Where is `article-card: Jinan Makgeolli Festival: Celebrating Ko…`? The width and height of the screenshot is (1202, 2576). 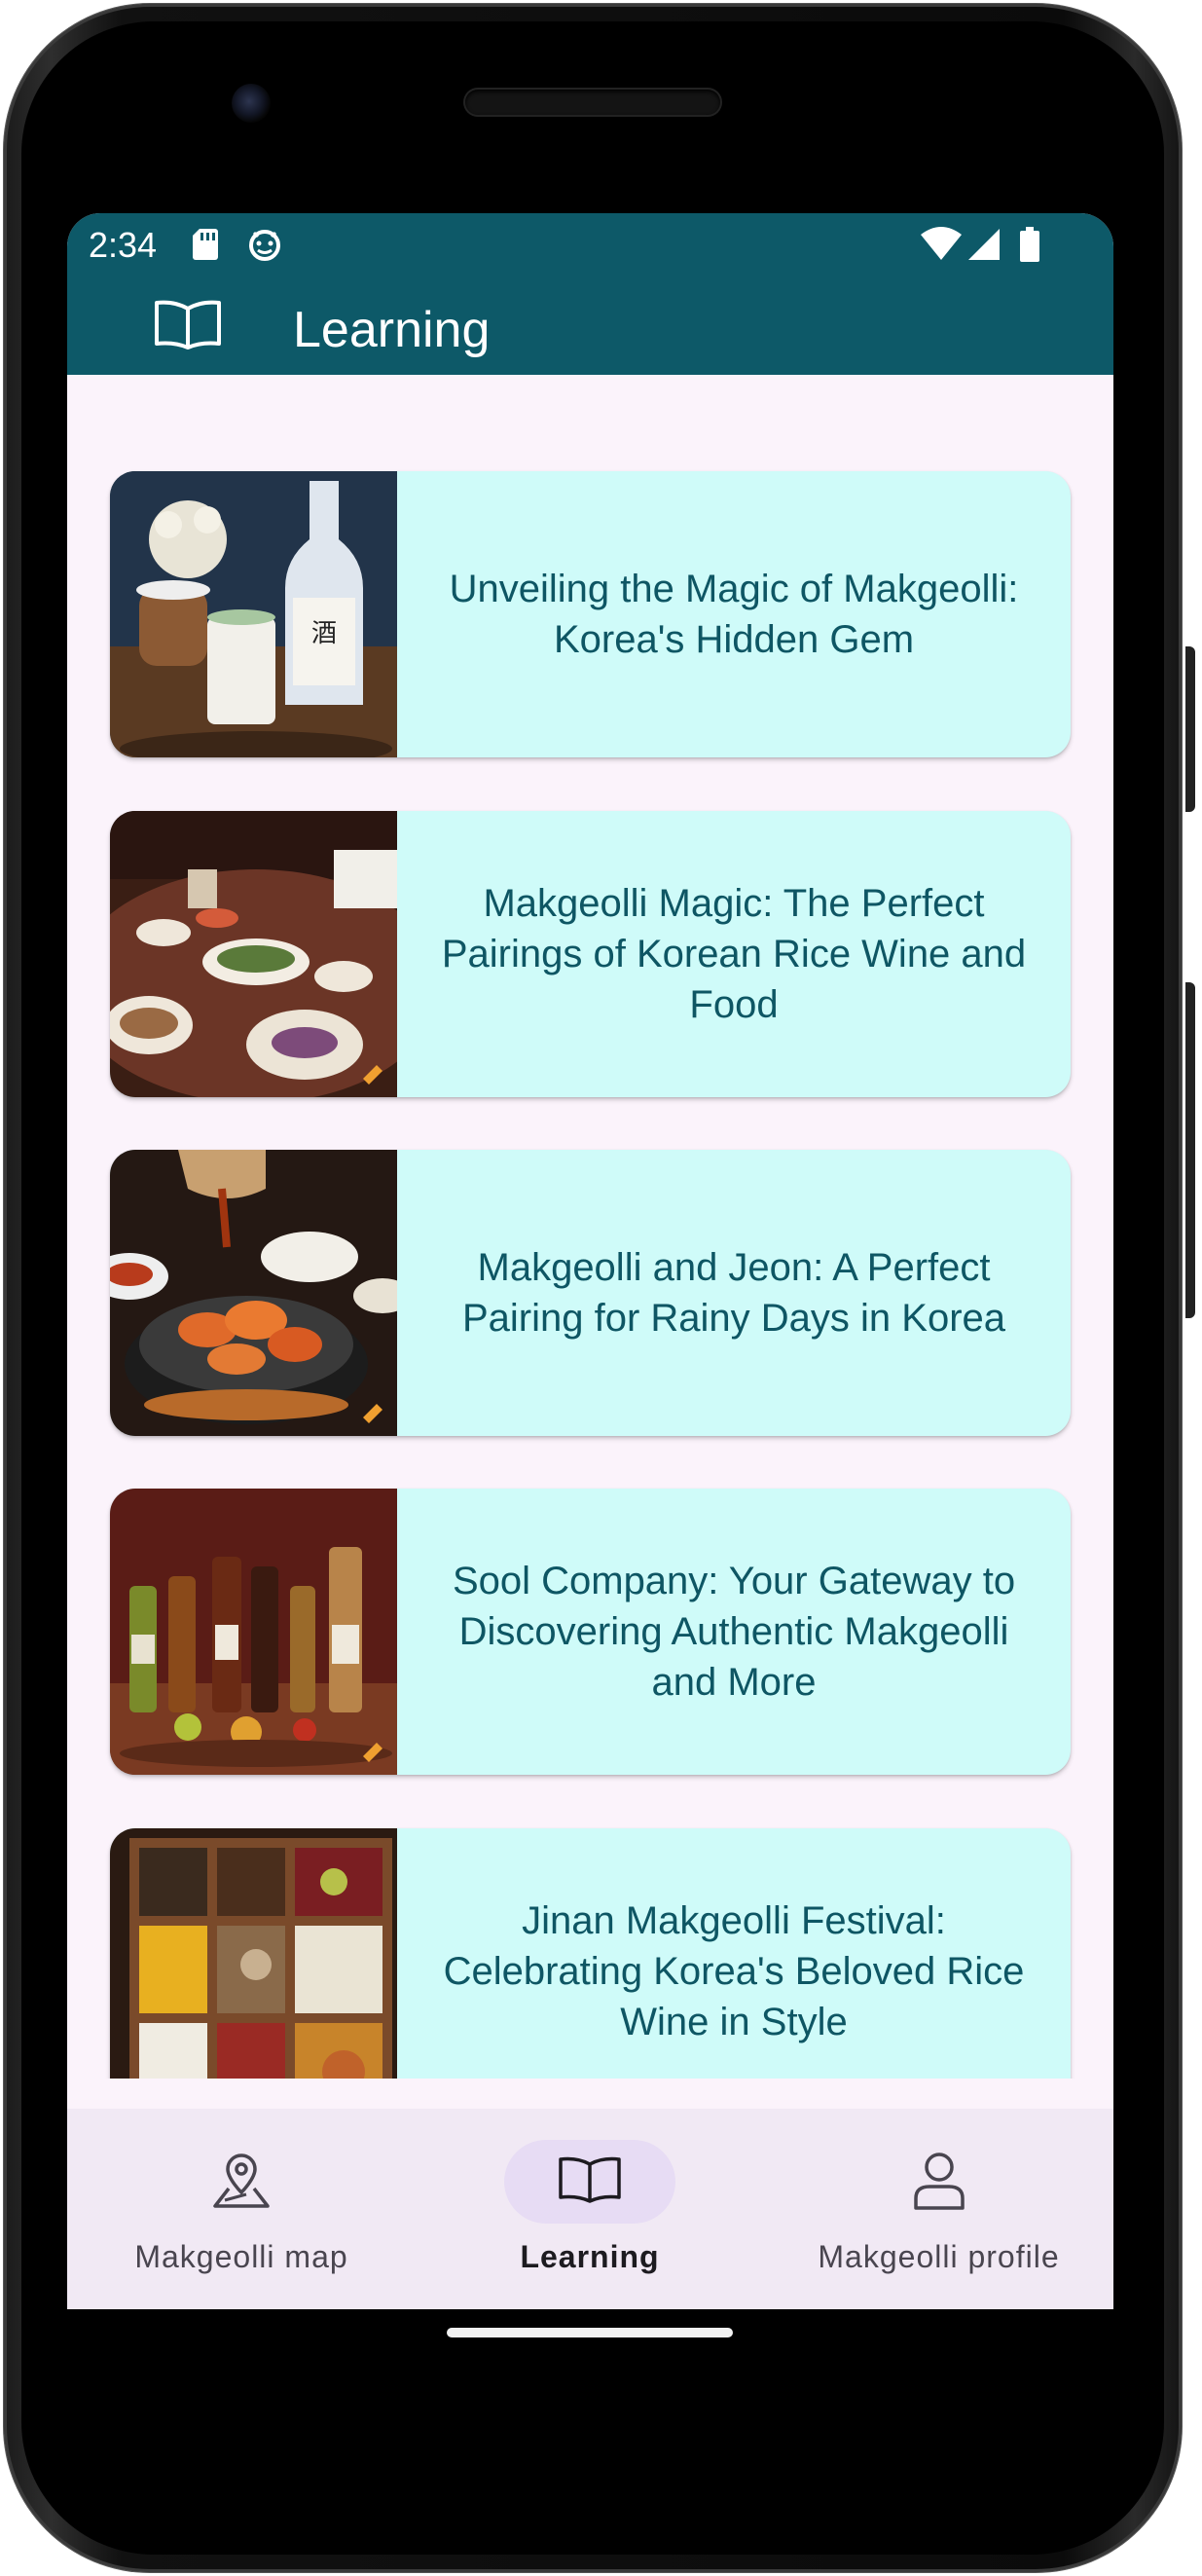
article-card: Jinan Makgeolli Festival: Celebrating Ko… is located at coordinates (590, 1953).